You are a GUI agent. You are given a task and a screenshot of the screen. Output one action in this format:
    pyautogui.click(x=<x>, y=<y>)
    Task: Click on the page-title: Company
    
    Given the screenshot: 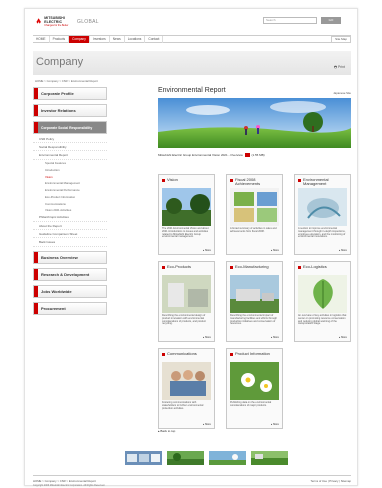 What is the action you would take?
    pyautogui.click(x=60, y=62)
    